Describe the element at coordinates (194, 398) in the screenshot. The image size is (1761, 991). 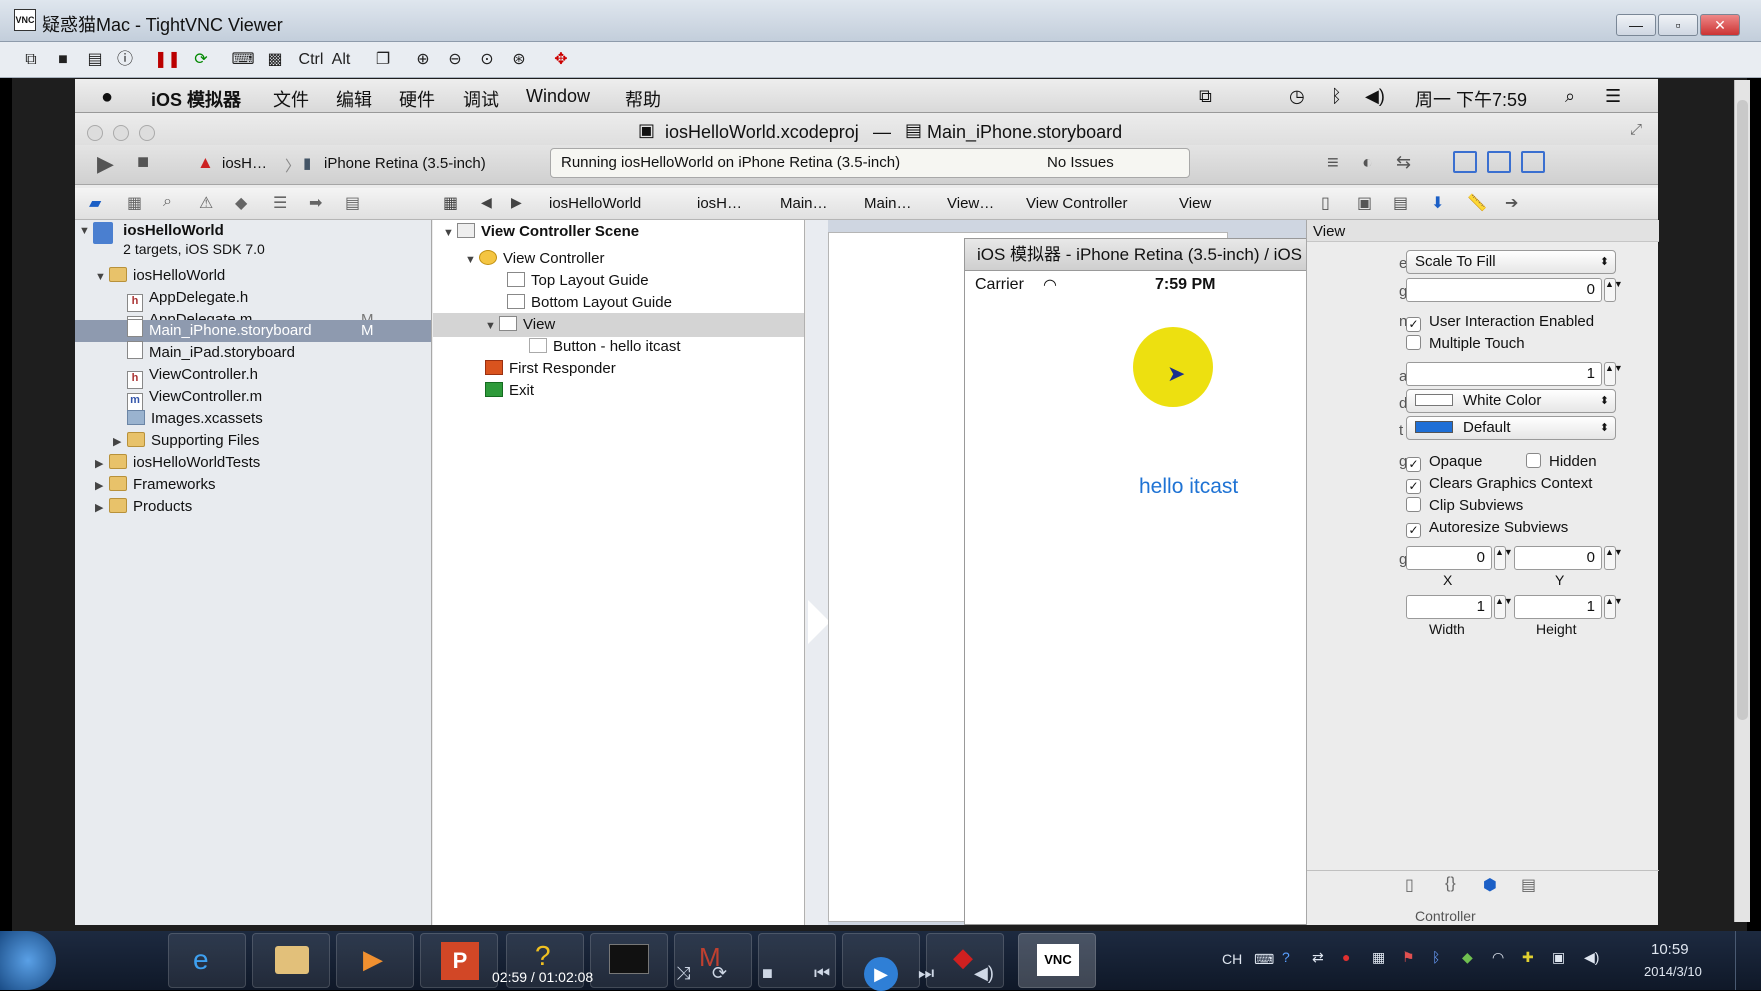
I see `nav-file-row: m ViewController.m` at that location.